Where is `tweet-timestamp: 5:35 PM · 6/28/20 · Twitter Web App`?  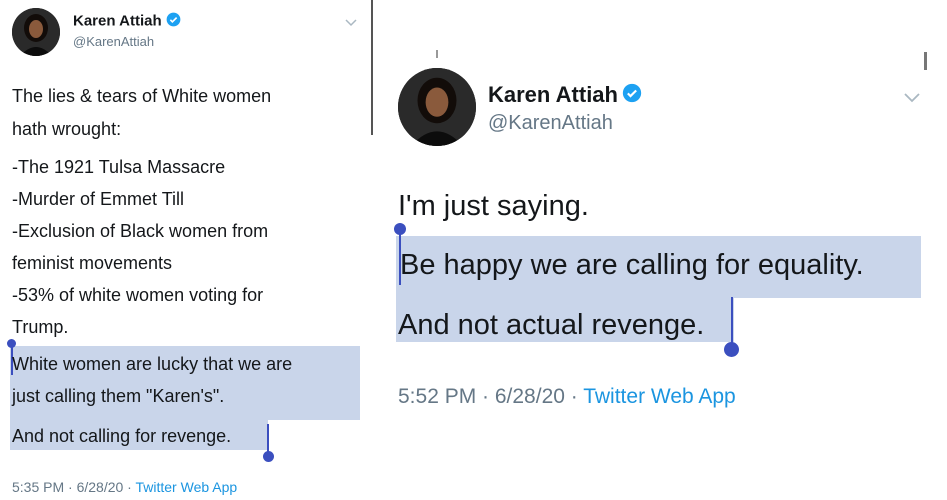 tweet-timestamp: 5:35 PM · 6/28/20 · Twitter Web App is located at coordinates (124, 487).